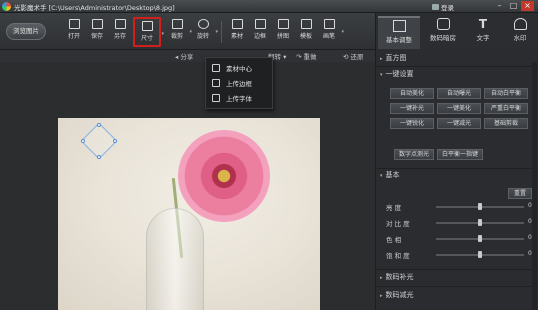  I want to click on browse-images-button: 浏览图片, so click(26, 31).